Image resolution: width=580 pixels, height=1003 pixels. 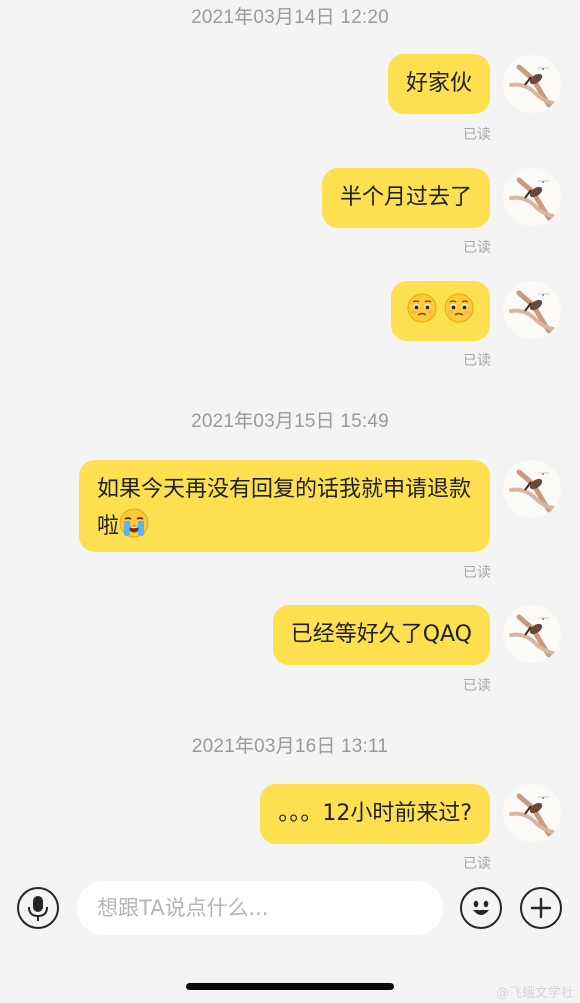 I want to click on message-text: 半个月过去了, so click(x=405, y=197).